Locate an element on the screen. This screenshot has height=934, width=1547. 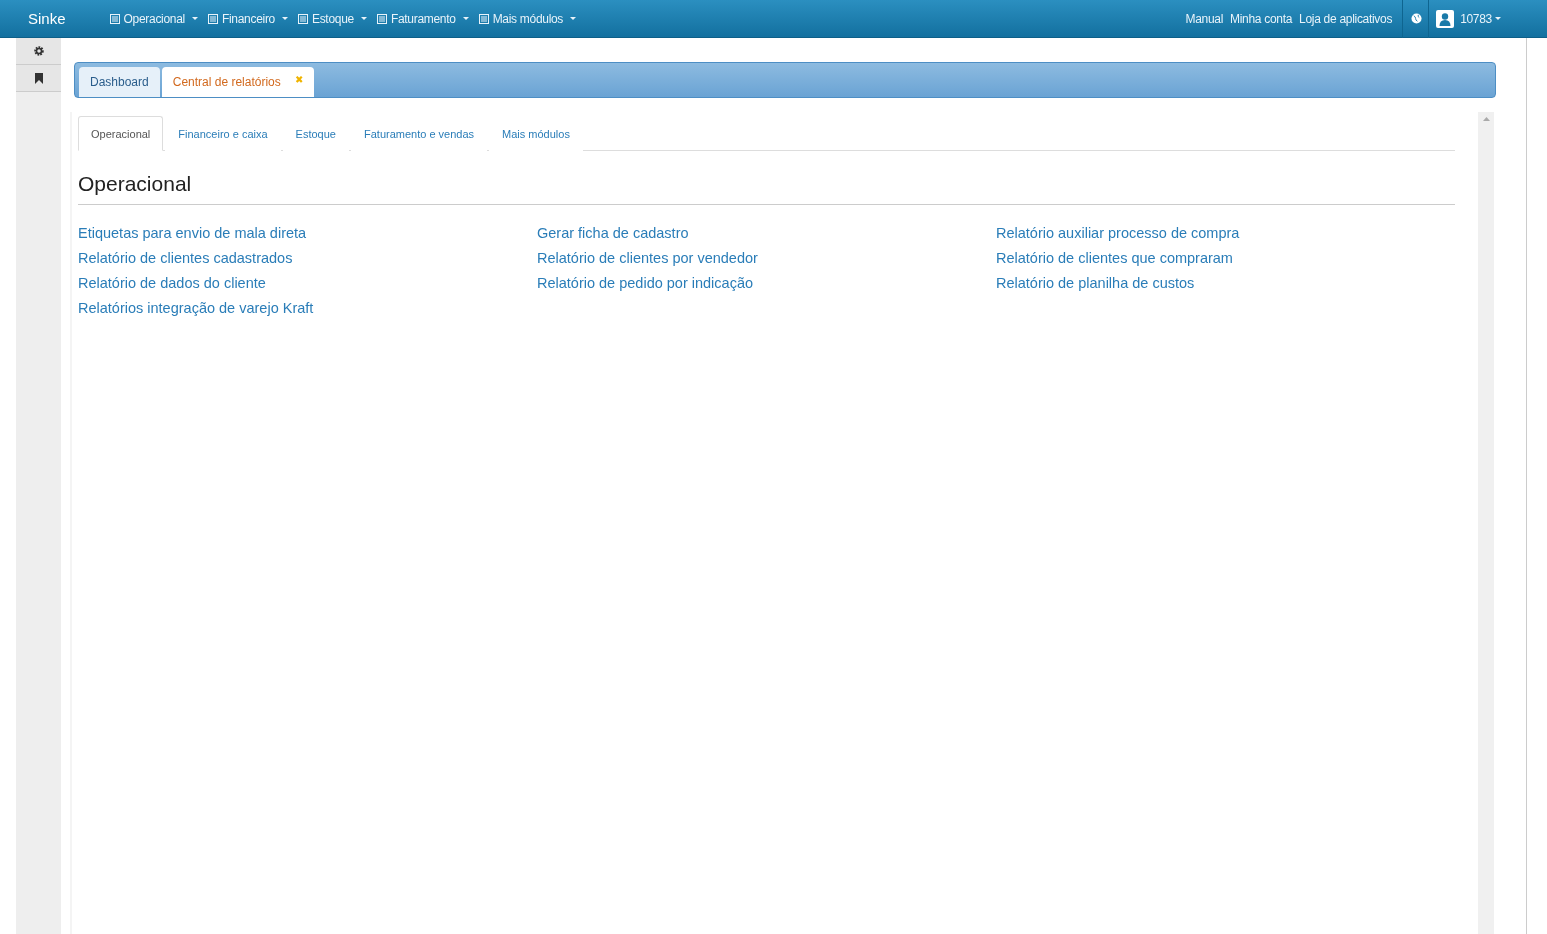
document-tab: Central de relatórios ✖ is located at coordinates (237, 82).